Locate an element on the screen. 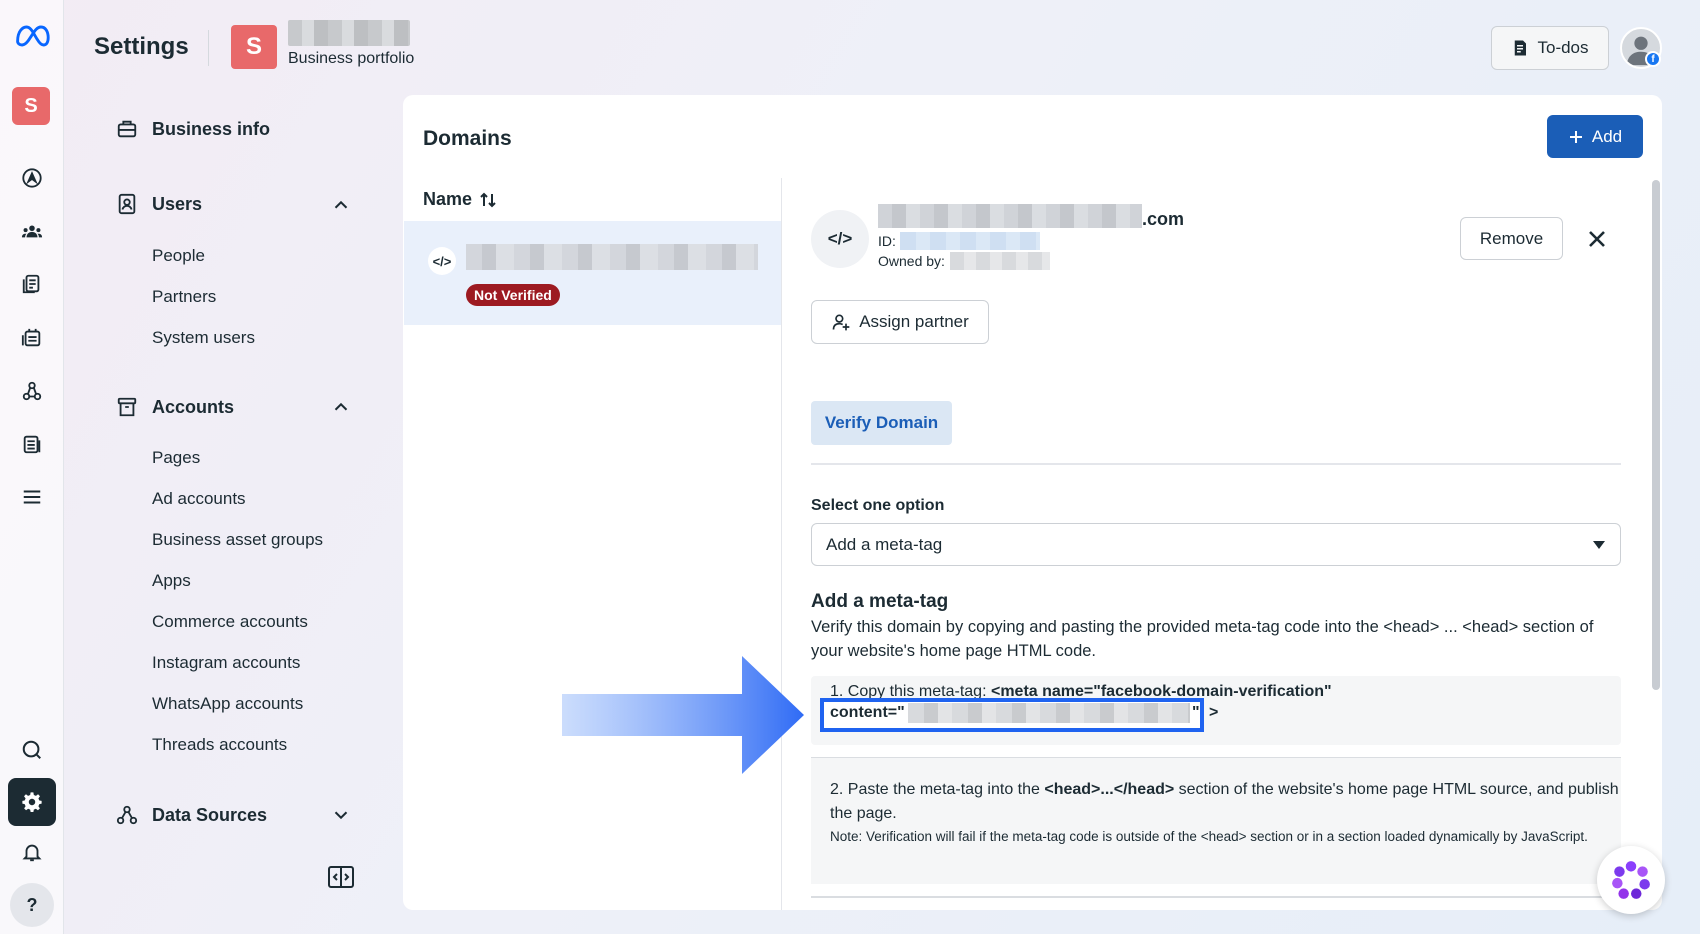 This screenshot has height=934, width=1700. sort-icon is located at coordinates (488, 199).